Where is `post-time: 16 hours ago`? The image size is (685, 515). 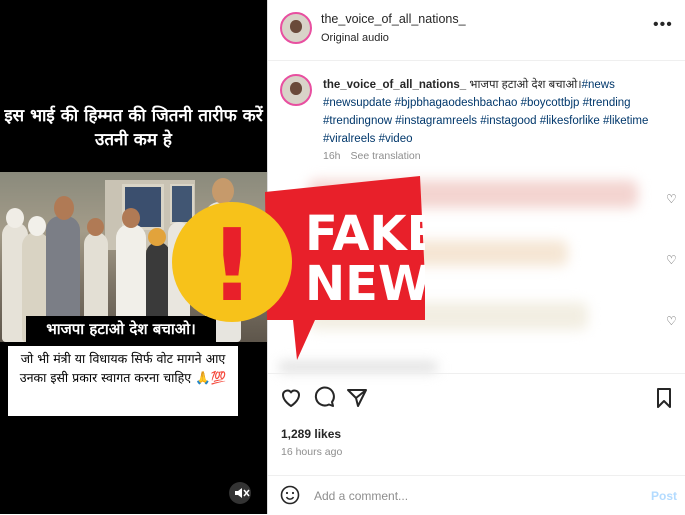 post-time: 16 hours ago is located at coordinates (312, 452).